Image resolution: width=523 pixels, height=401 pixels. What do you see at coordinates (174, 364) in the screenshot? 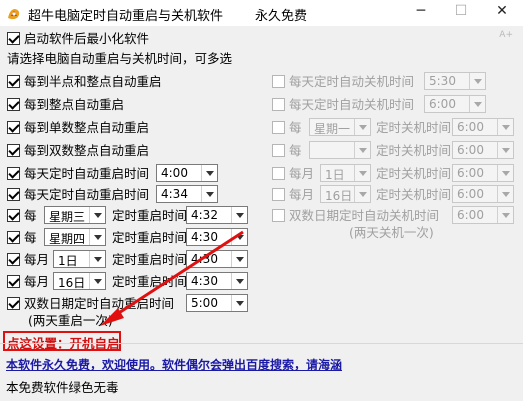
I see `notice-link: 本软件永久免费，欢迎使用。软件偶尔会弹出百度搜索，请海涵` at bounding box center [174, 364].